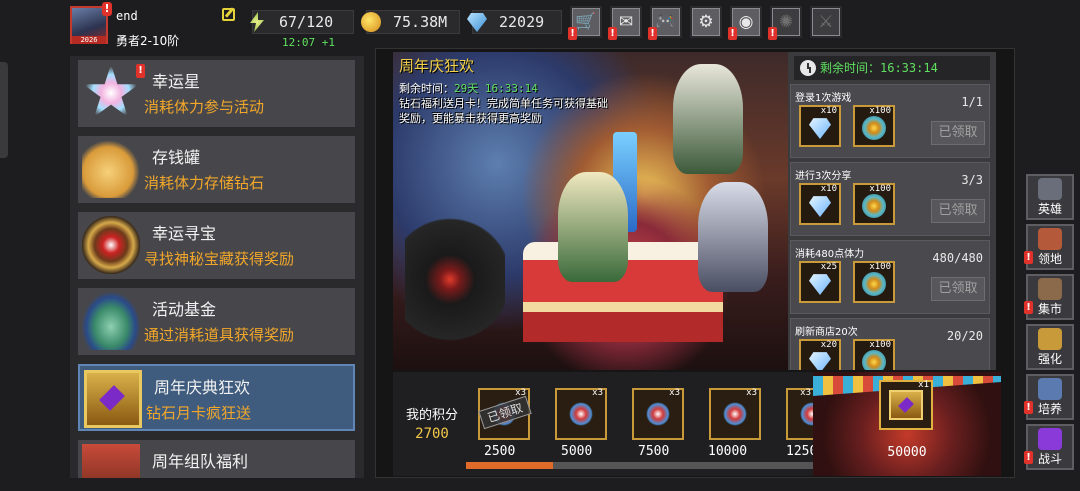  I want to click on piggy-bank-icon, so click(111, 169).